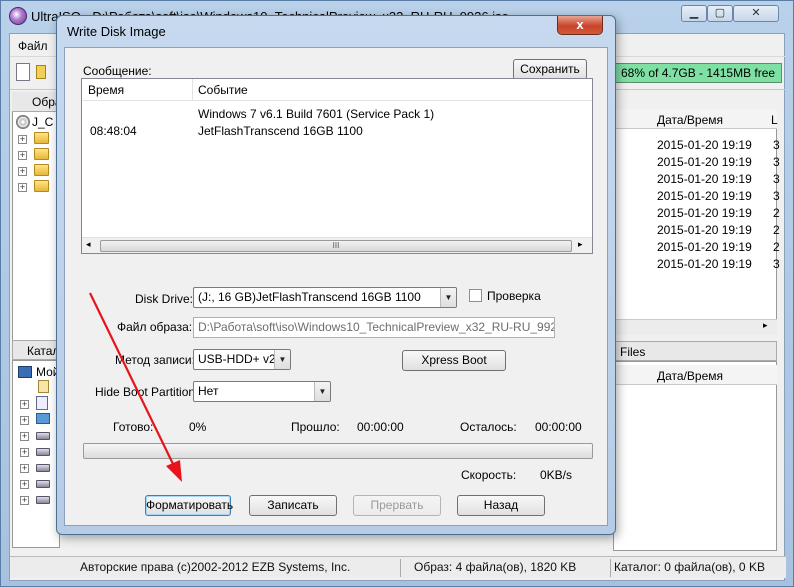 The width and height of the screenshot is (794, 587). Describe the element at coordinates (106, 90) in the screenshot. I see `log-time-header: Время` at that location.